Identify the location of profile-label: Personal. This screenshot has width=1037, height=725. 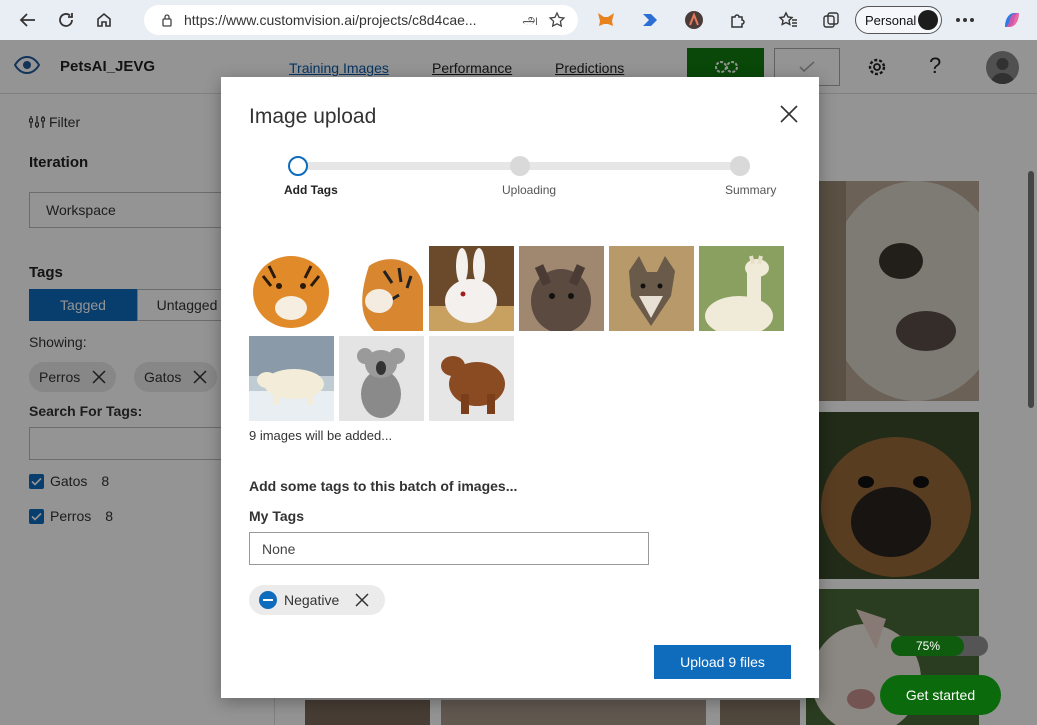
(891, 20).